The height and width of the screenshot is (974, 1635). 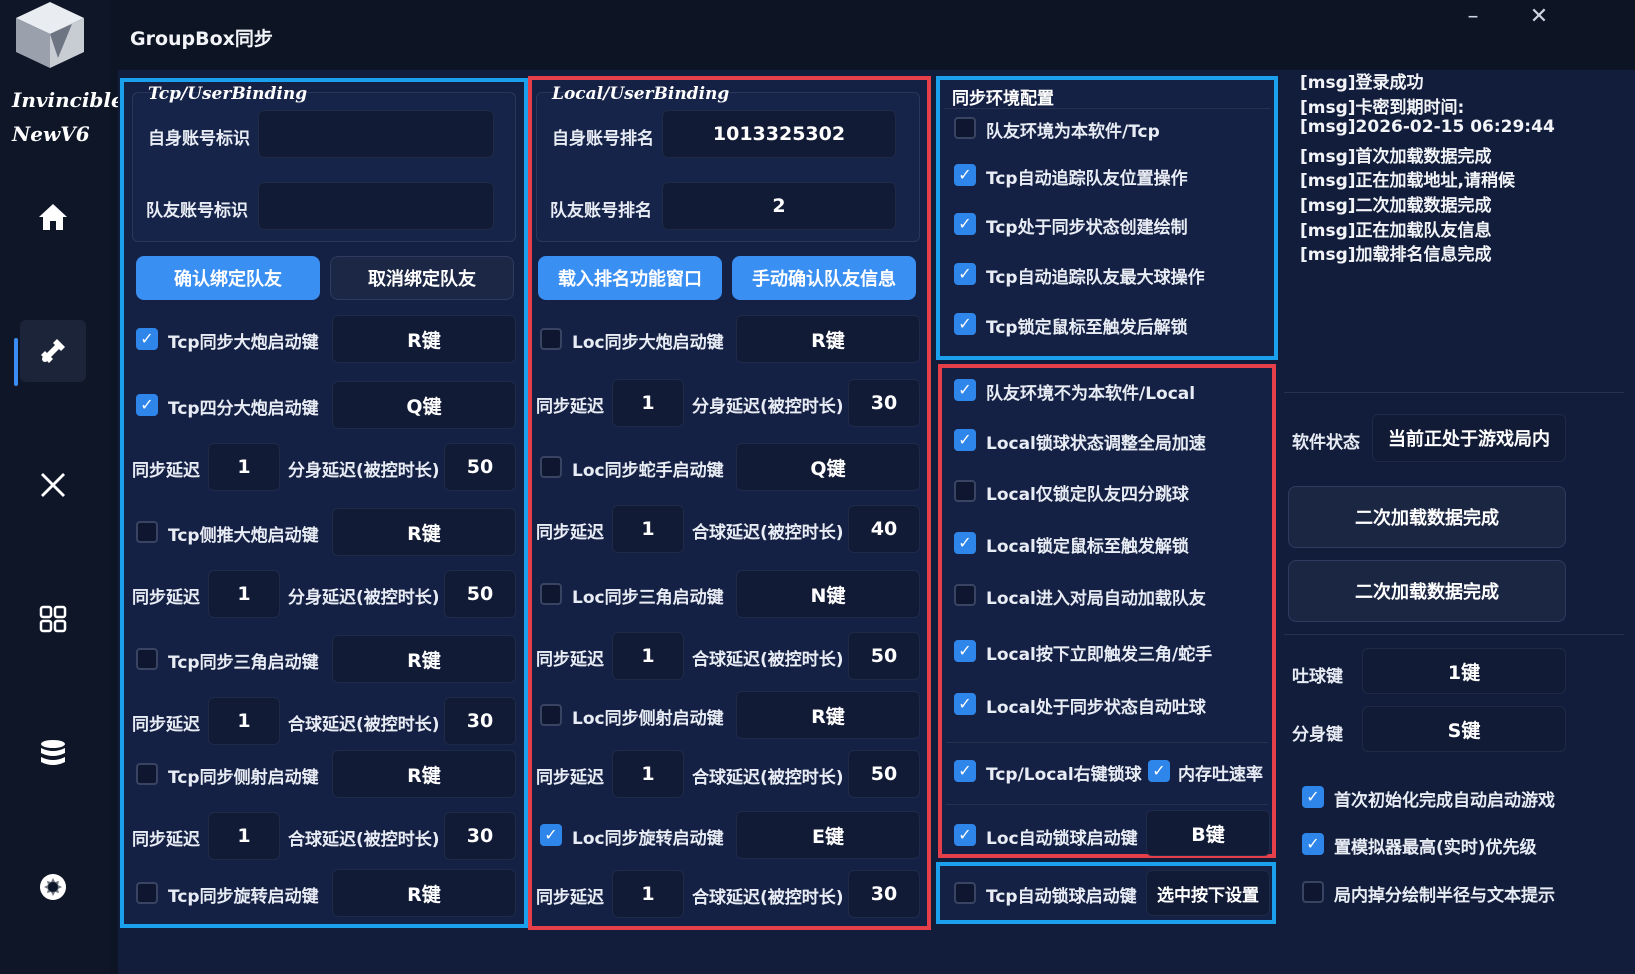 What do you see at coordinates (1427, 517) in the screenshot?
I see `reload-button-1: 二次加载数据完成` at bounding box center [1427, 517].